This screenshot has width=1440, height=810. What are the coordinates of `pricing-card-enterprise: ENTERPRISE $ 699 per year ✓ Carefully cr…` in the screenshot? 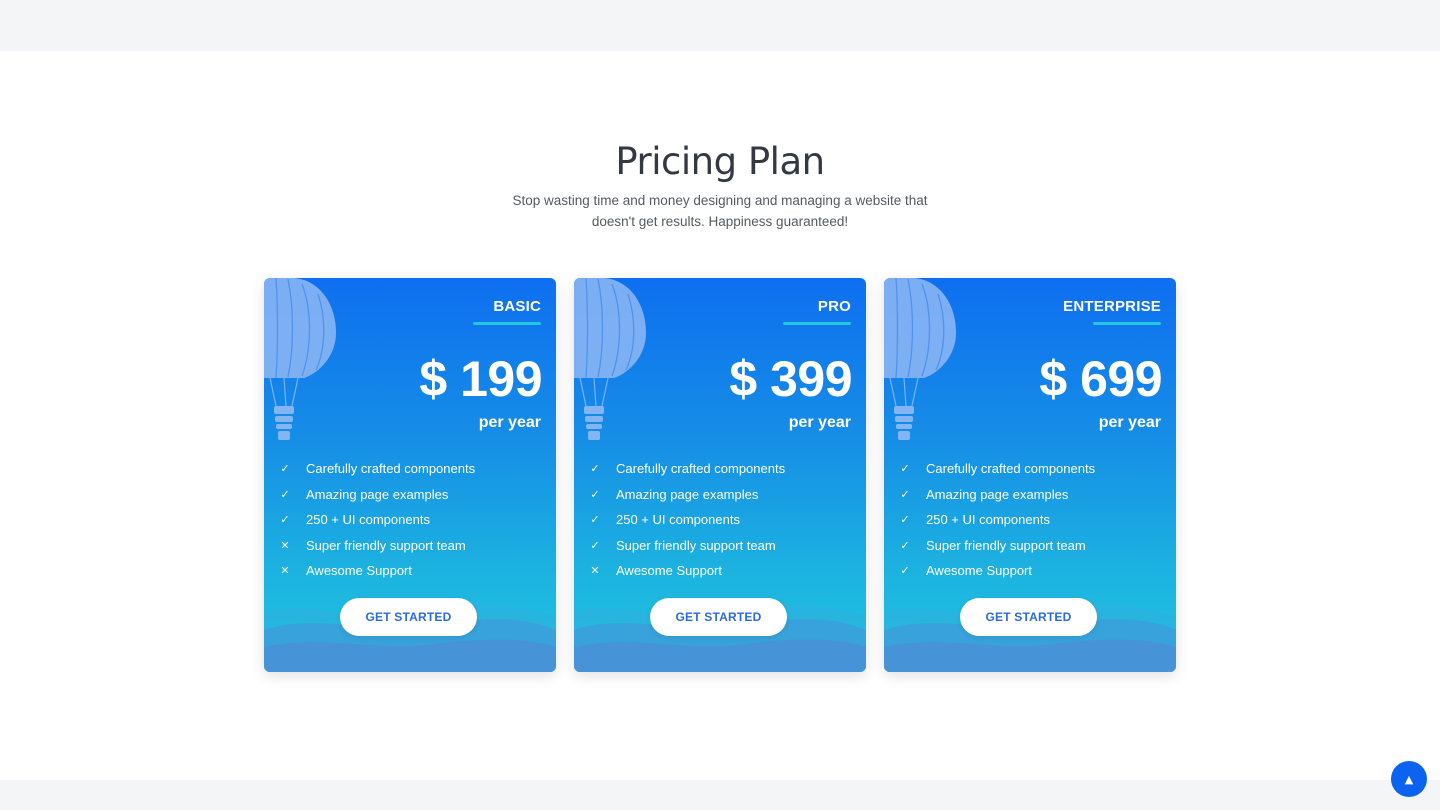 It's located at (1030, 475).